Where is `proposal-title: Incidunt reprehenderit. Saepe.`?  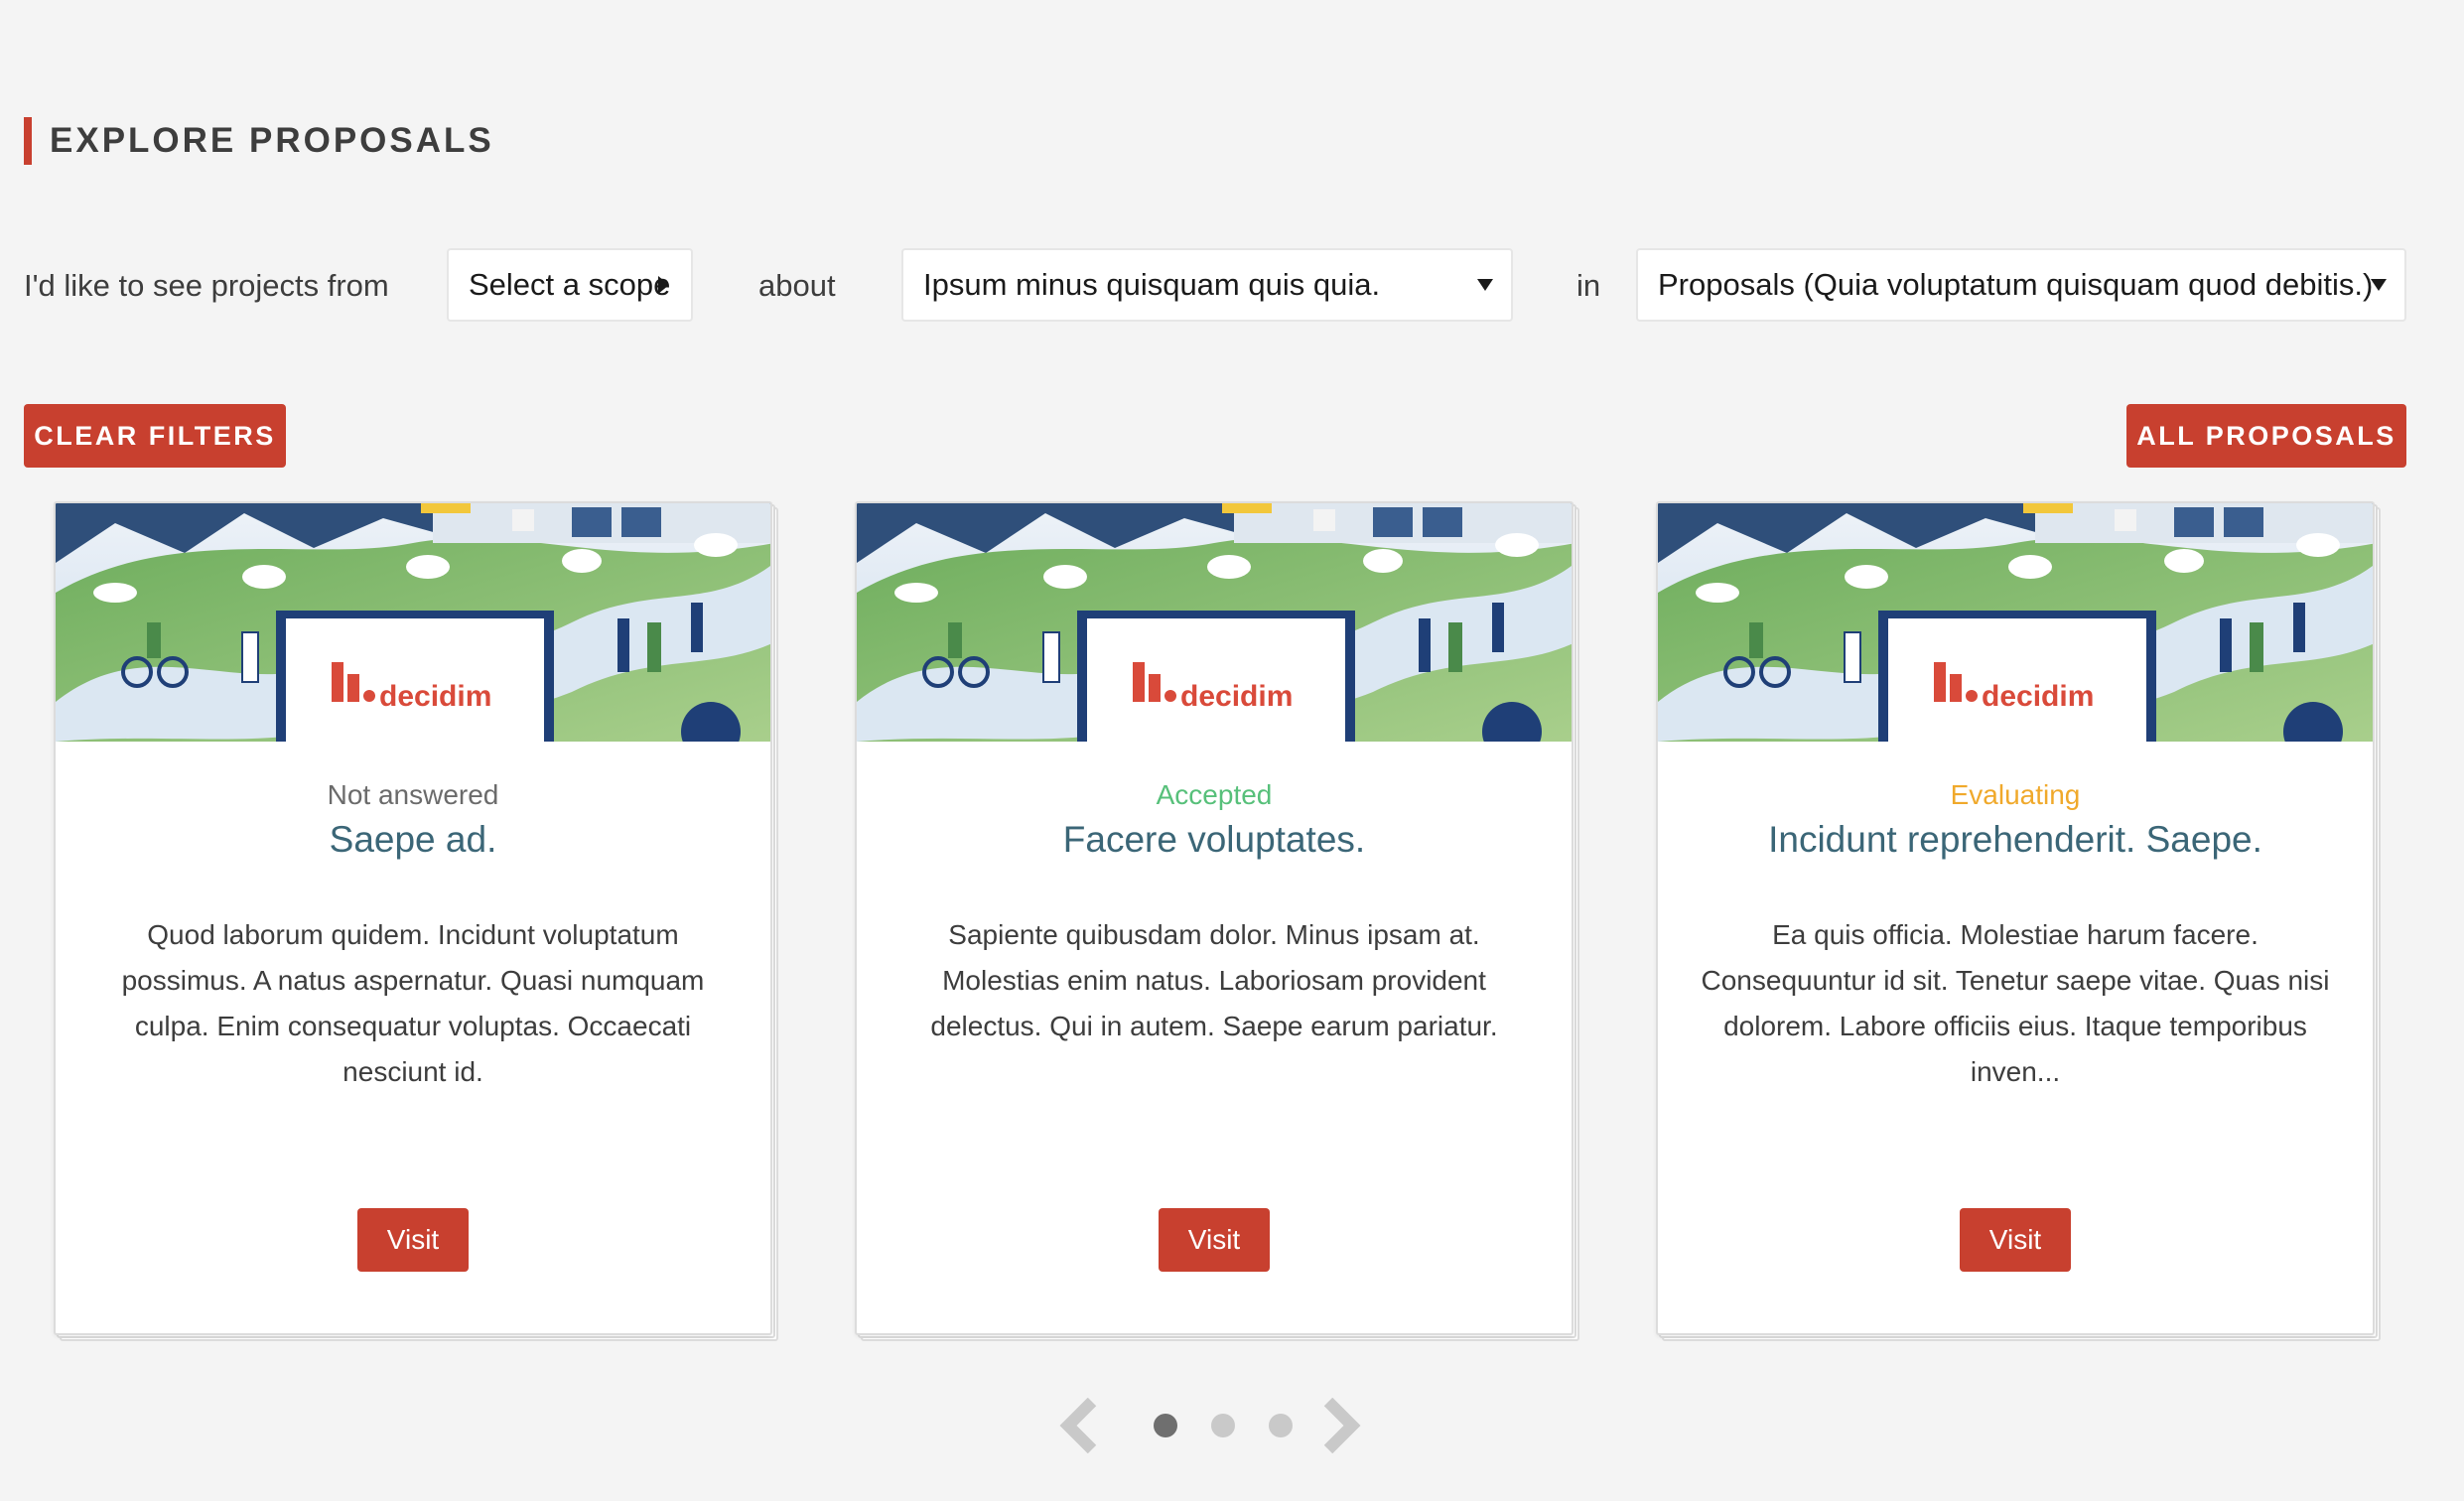 proposal-title: Incidunt reprehenderit. Saepe. is located at coordinates (2015, 840).